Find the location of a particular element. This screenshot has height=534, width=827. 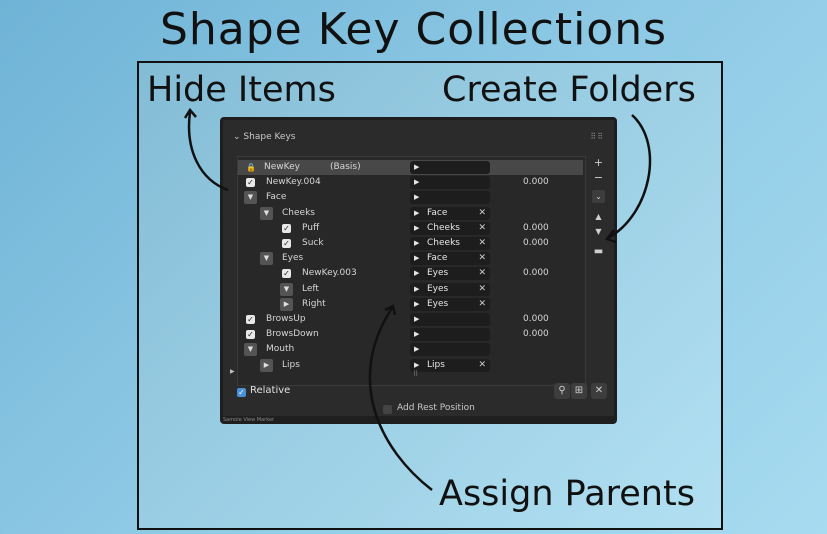

assign-arrow is located at coordinates (400, 399).